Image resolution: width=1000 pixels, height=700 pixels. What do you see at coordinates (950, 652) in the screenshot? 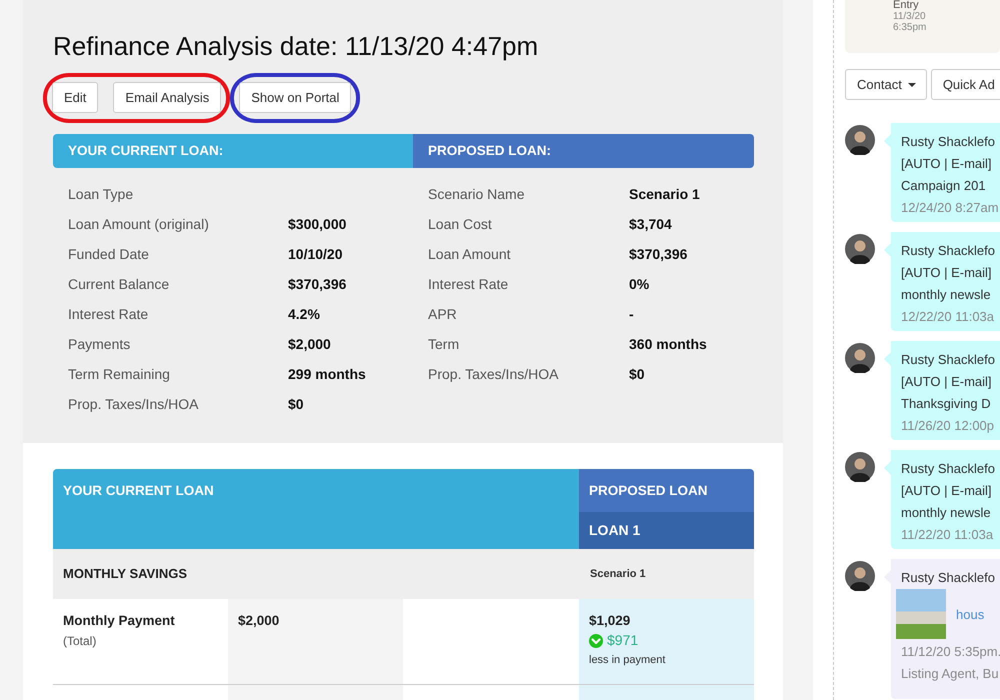
I see `message-time: 11/12/20 5:35pm.` at bounding box center [950, 652].